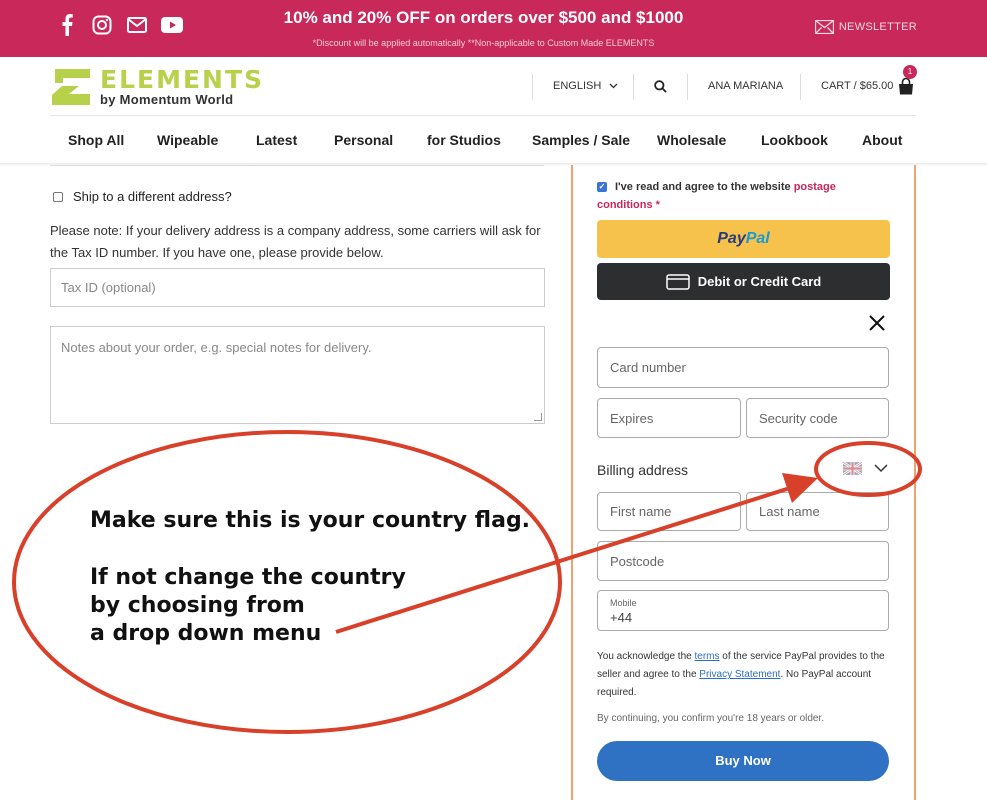 The width and height of the screenshot is (987, 800). I want to click on last-name-input: Last name, so click(817, 511).